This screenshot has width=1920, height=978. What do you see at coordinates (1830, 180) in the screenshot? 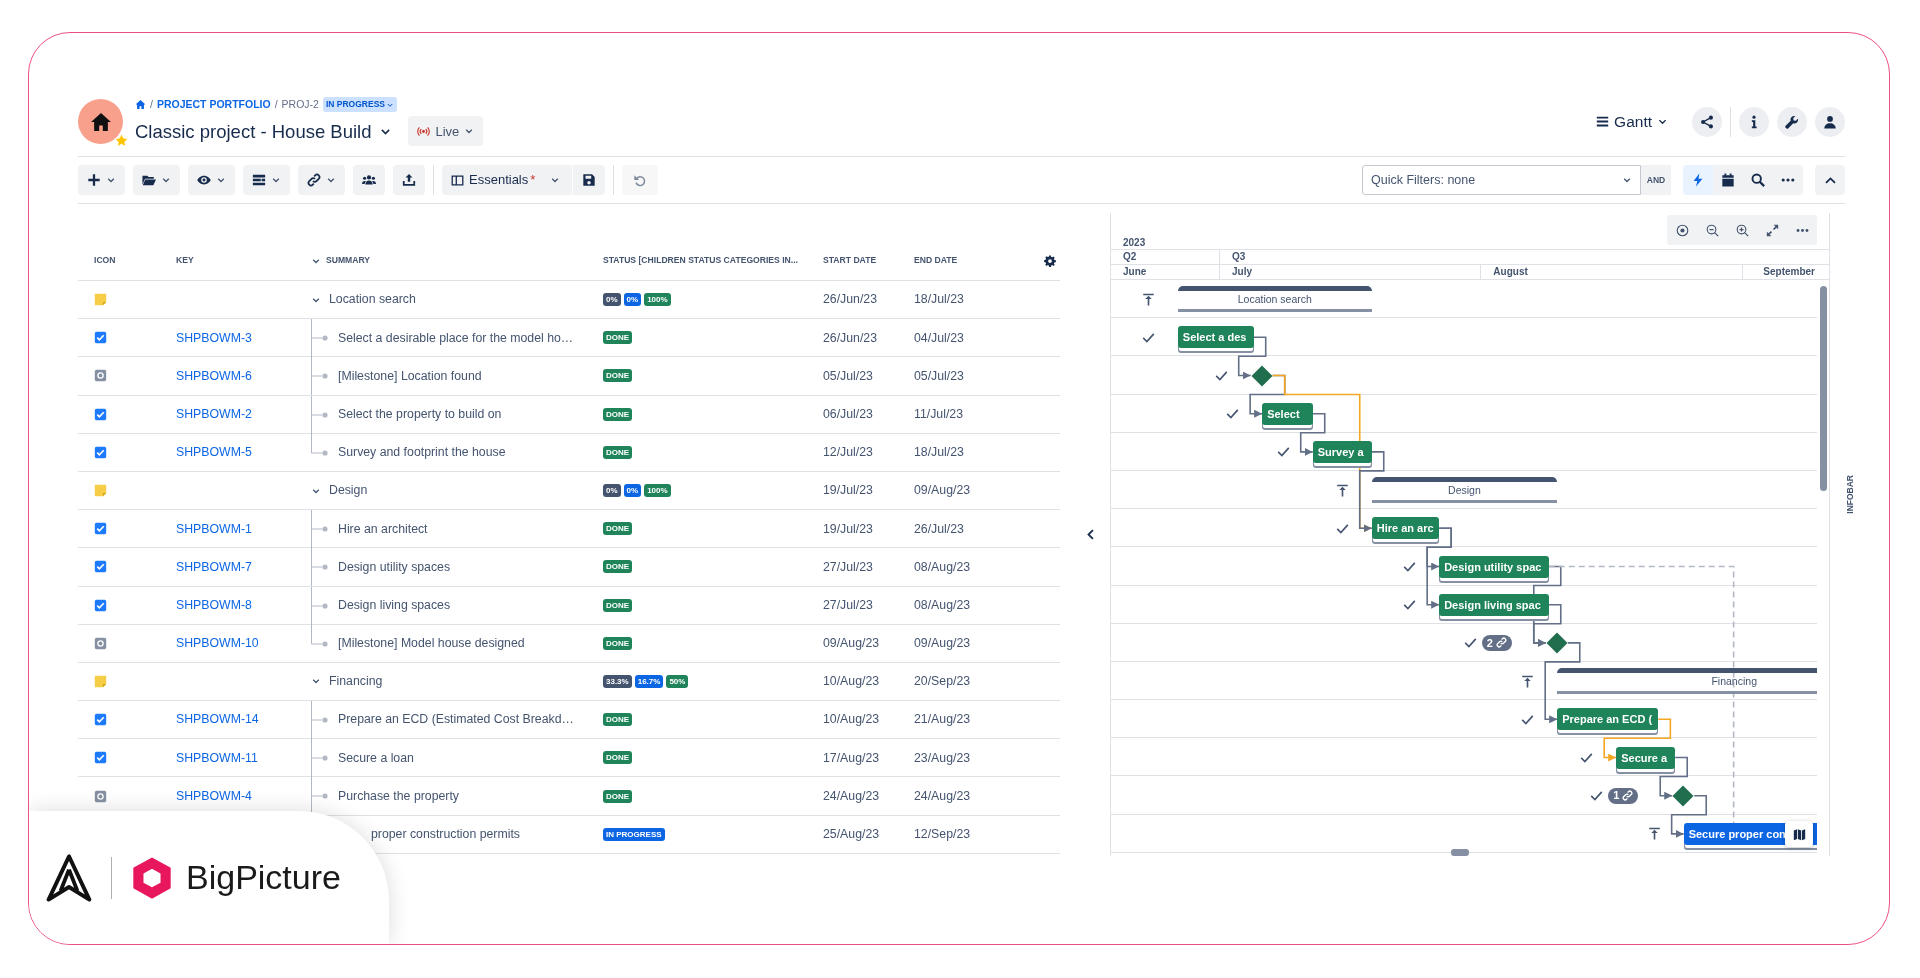
I see `collapse-button` at bounding box center [1830, 180].